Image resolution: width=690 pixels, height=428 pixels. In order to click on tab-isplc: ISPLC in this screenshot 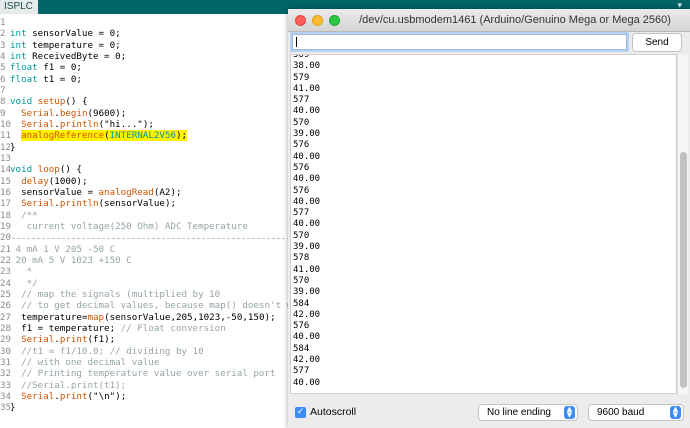, I will do `click(19, 7)`.